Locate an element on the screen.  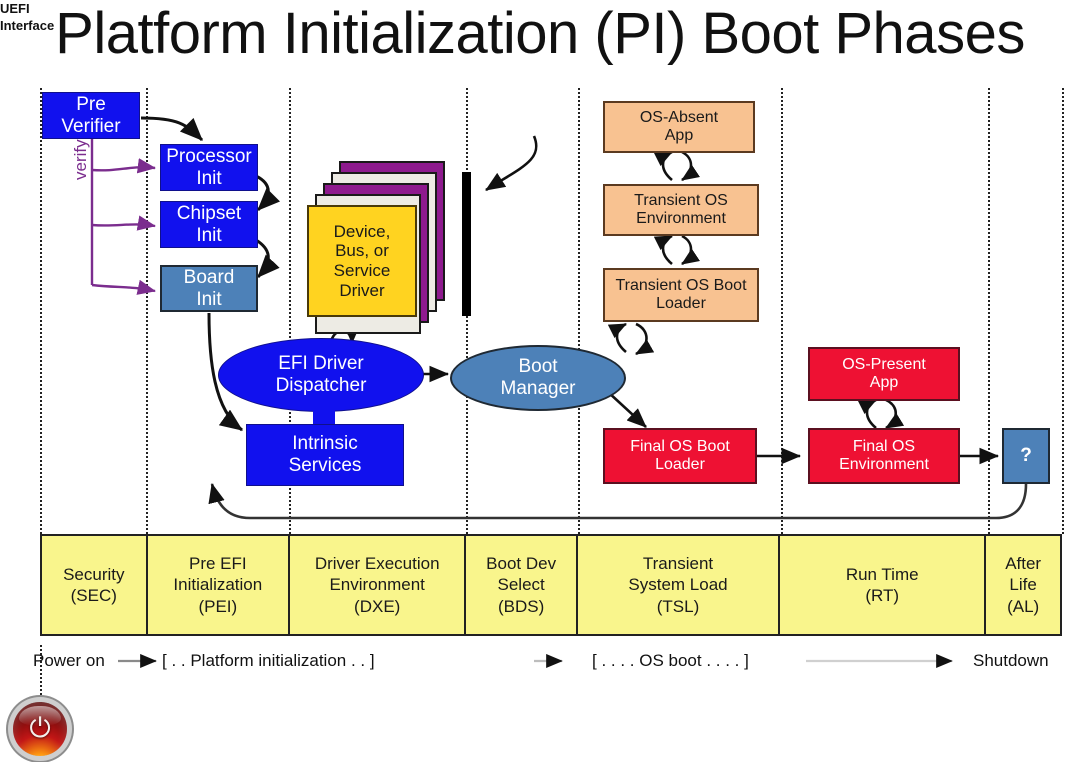
node-driver-label: Device, Bus, or Service Driver is located at coordinates (362, 260).